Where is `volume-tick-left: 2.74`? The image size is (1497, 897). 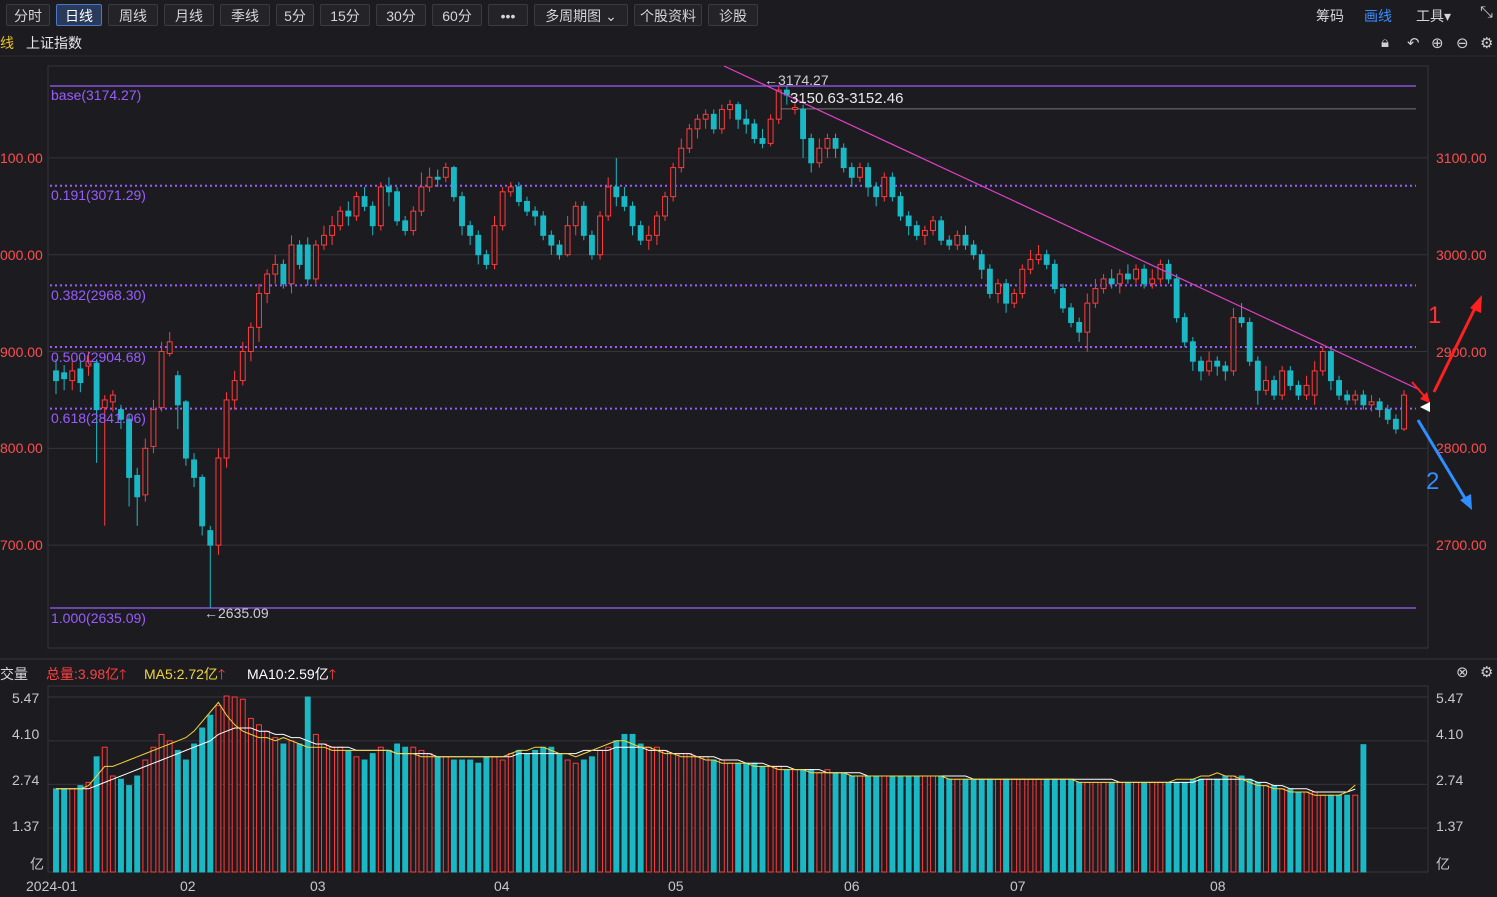
volume-tick-left: 2.74 is located at coordinates (26, 780).